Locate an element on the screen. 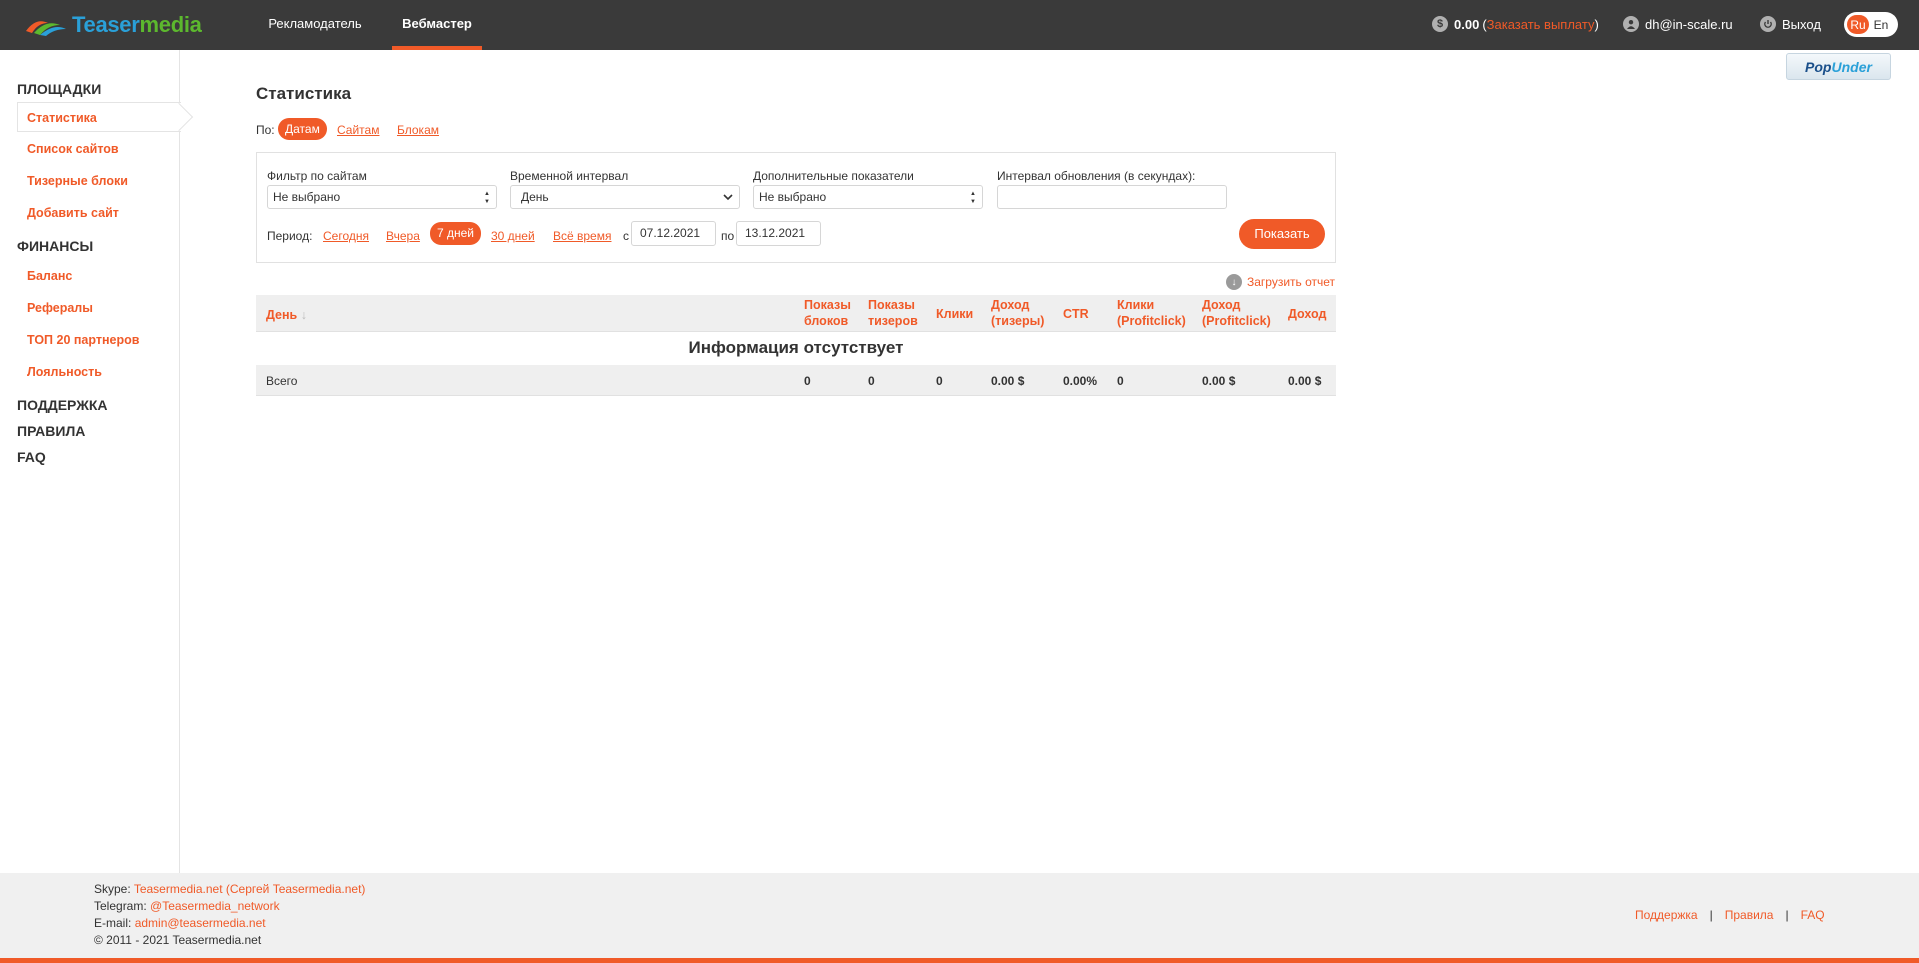 The height and width of the screenshot is (963, 1919). group-by-label: По: is located at coordinates (265, 130).